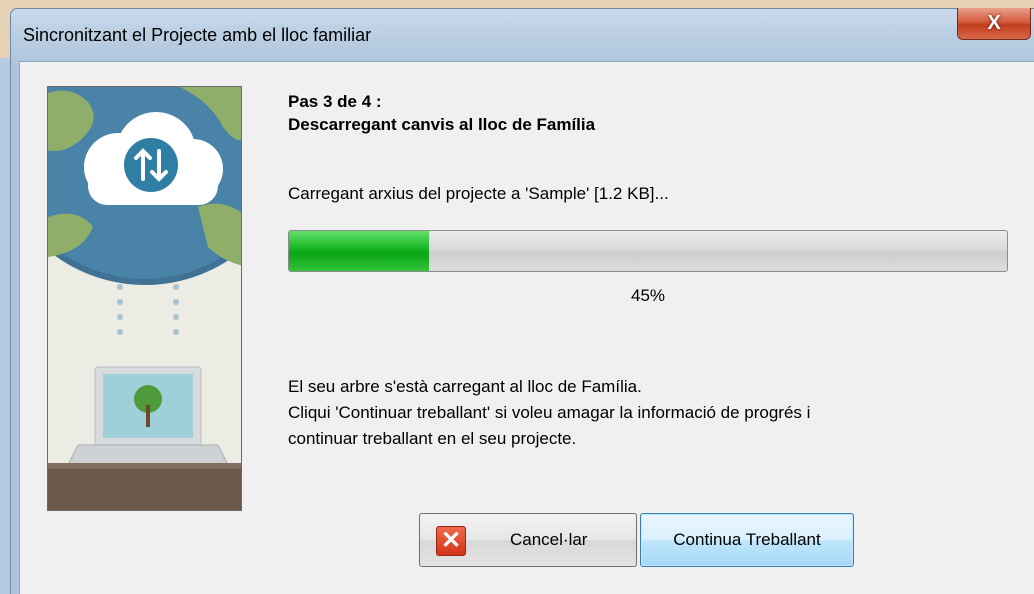 The height and width of the screenshot is (594, 1034). I want to click on cancel-button: ✕ Cancel·lar, so click(528, 540).